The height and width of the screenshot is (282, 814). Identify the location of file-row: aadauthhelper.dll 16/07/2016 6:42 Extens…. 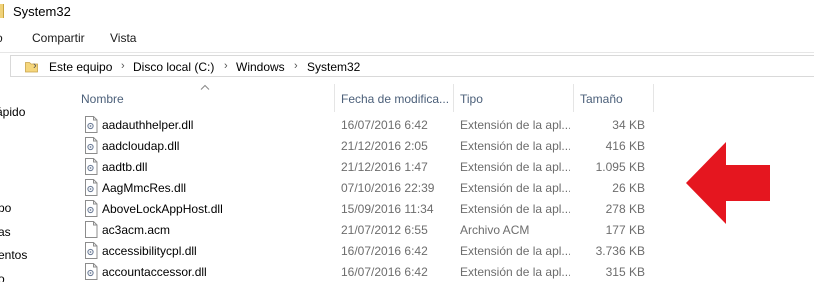
(407, 124).